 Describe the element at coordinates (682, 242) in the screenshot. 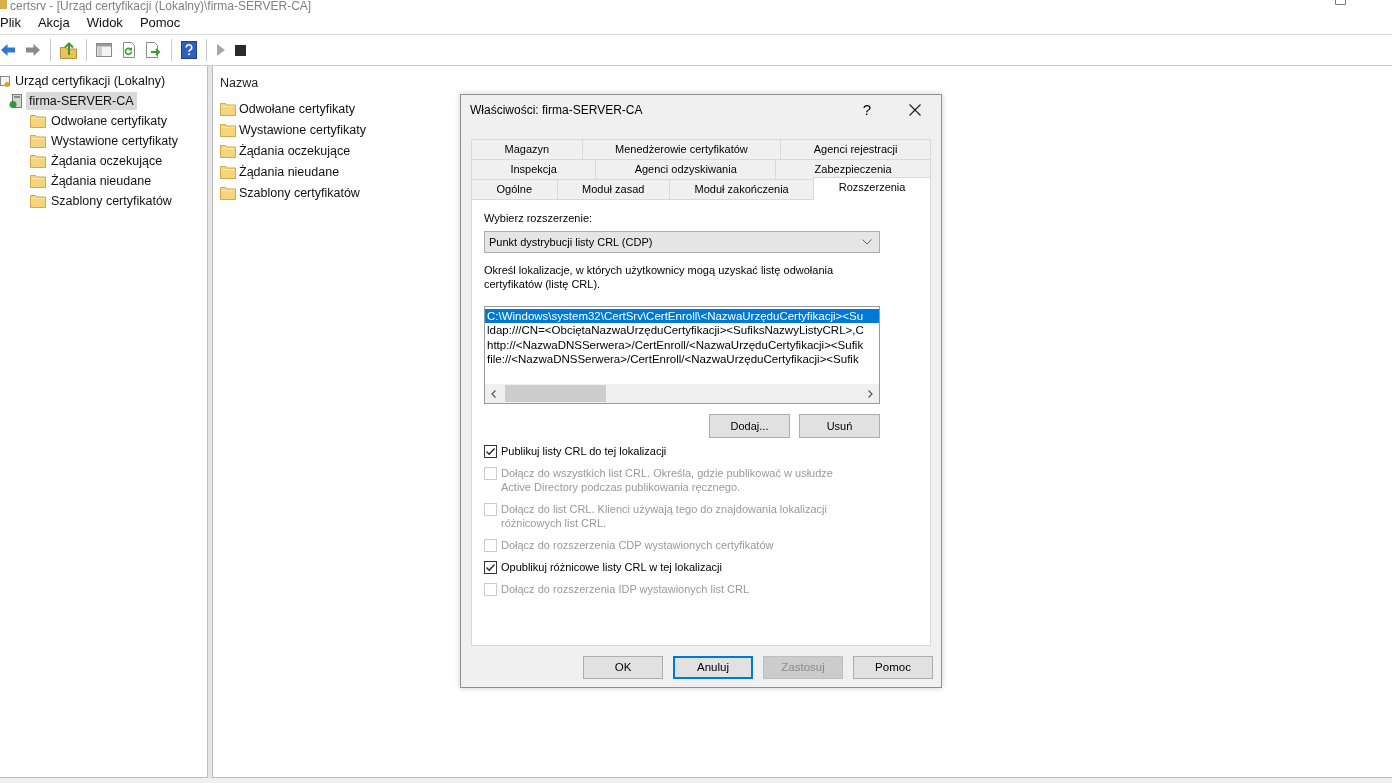

I see `dropdown: Punkt dystrybucji listy CRL (CDP)` at that location.